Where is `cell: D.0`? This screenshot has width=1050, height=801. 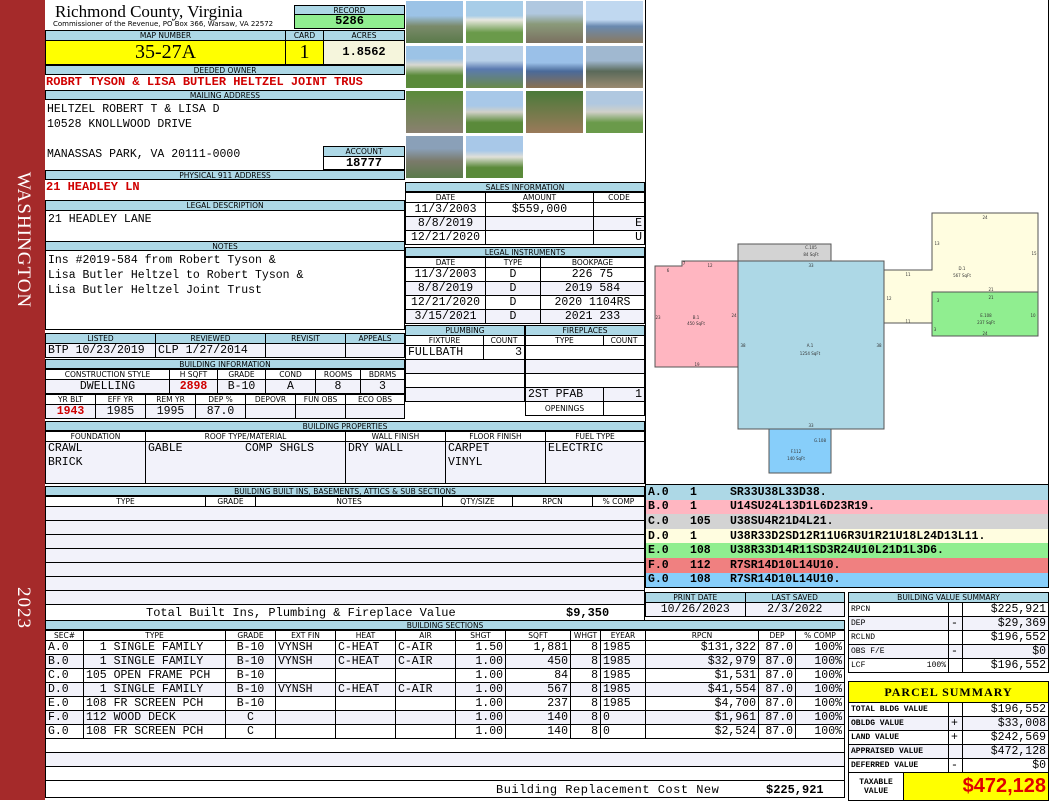
cell: D.0 is located at coordinates (667, 536).